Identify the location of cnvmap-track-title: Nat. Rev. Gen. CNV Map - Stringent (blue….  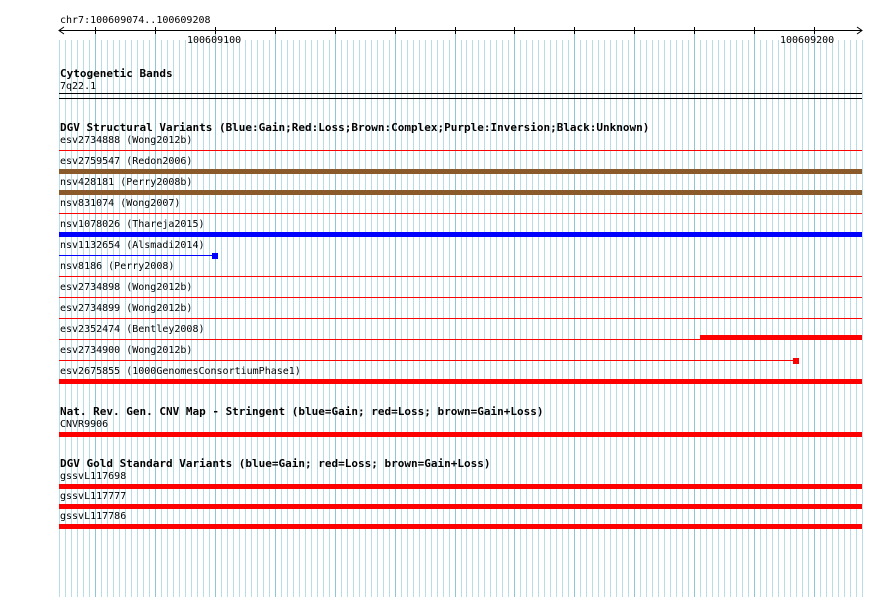
(302, 411).